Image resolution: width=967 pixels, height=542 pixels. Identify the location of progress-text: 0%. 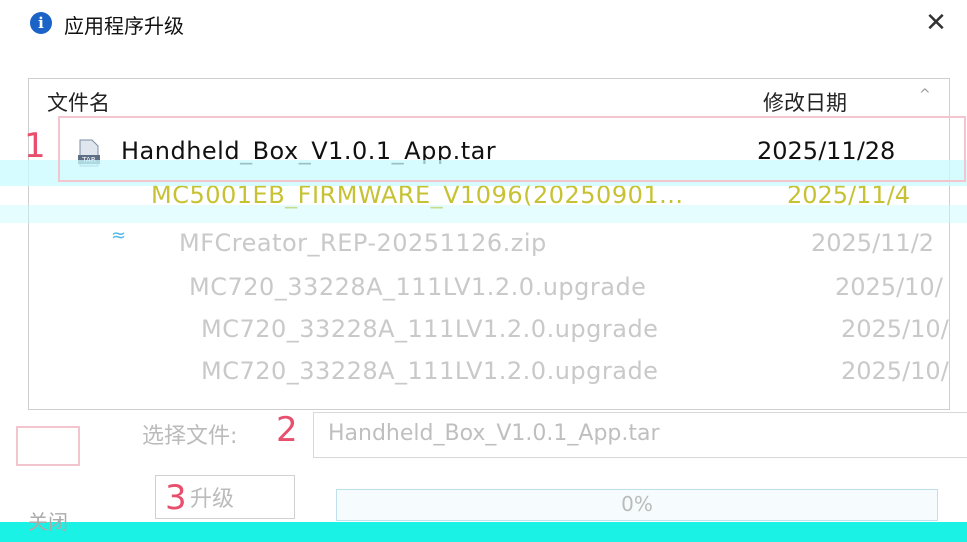
(637, 504).